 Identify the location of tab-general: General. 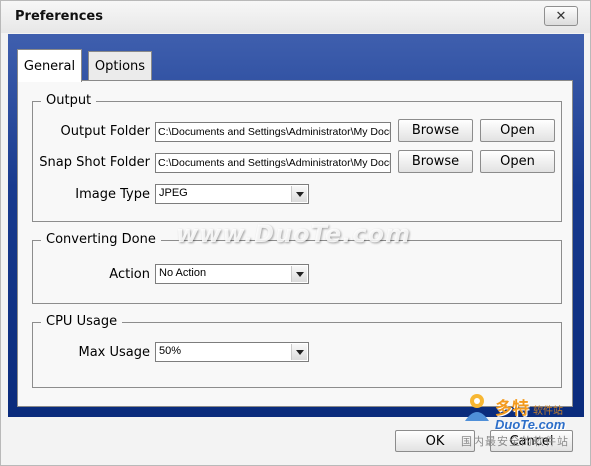
(49, 65).